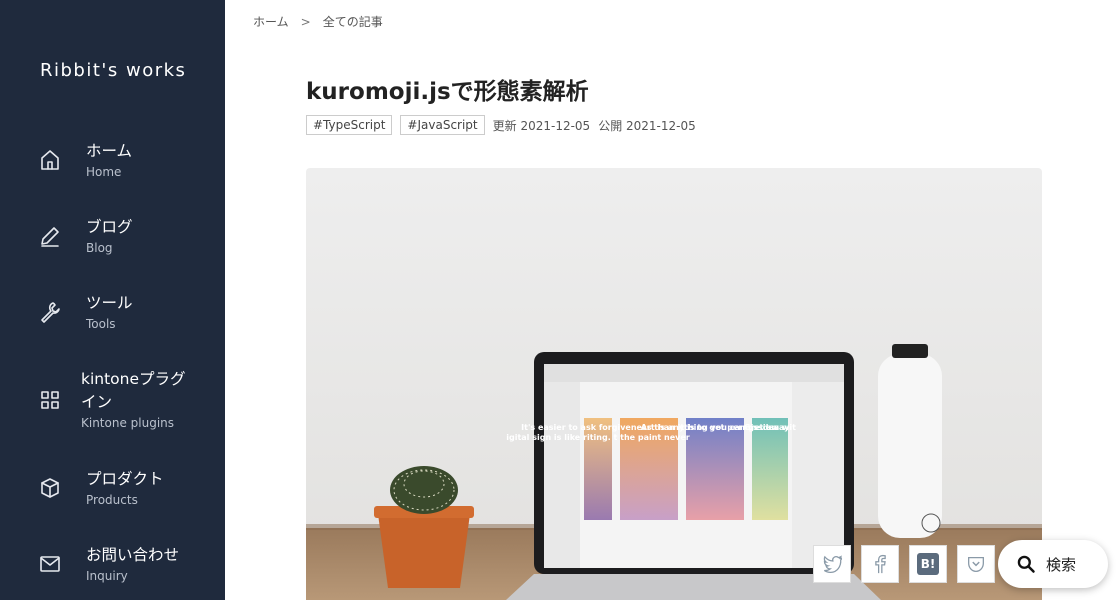  I want to click on search-label: 検索, so click(1061, 564).